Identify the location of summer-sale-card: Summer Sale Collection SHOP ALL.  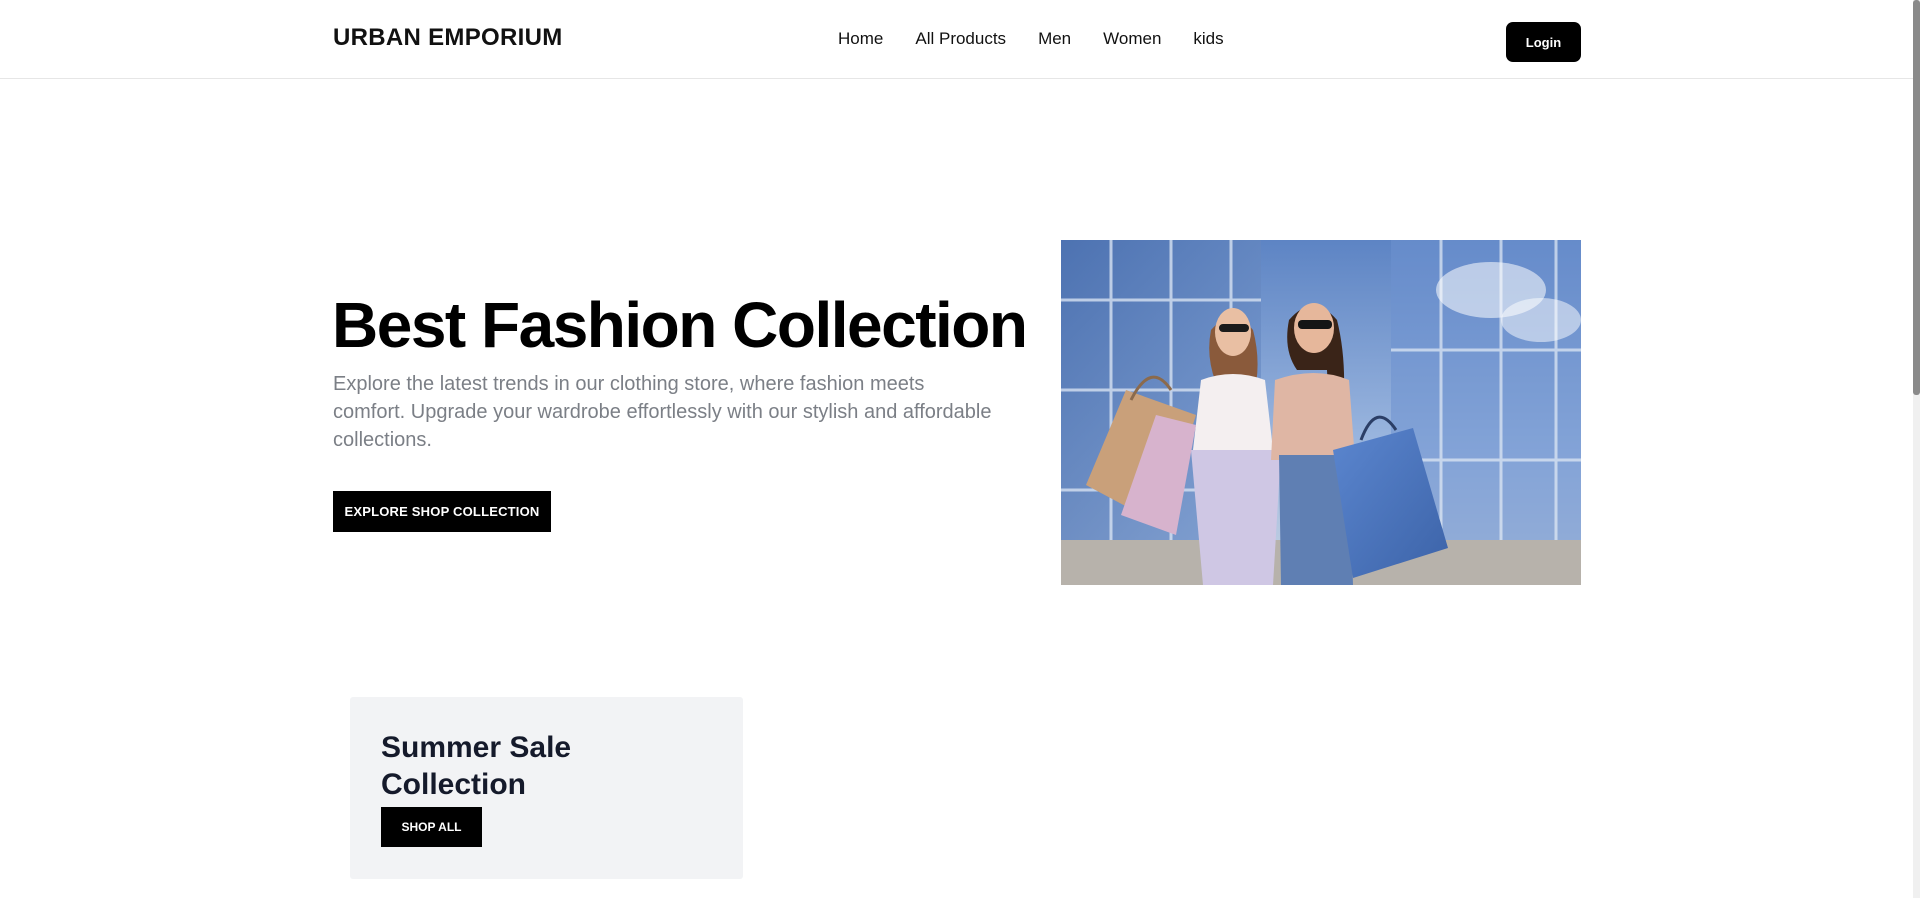
(546, 788).